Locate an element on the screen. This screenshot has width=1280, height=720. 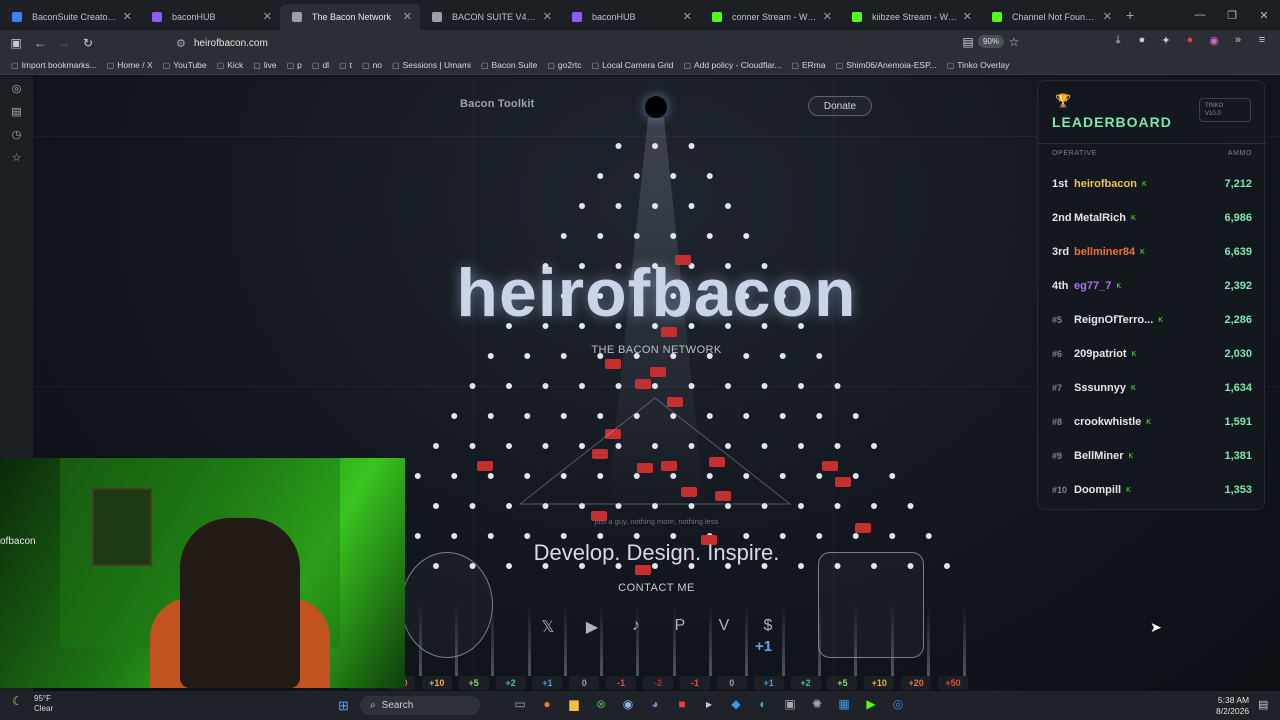
history-icon: ◷ is located at coordinates (17, 134).